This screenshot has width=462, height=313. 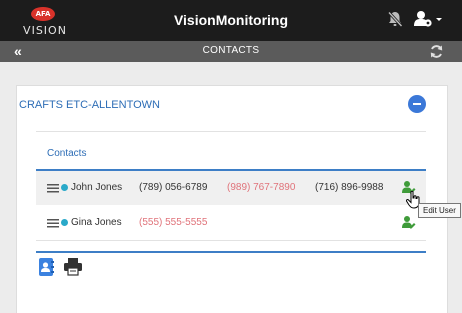 What do you see at coordinates (439, 210) in the screenshot?
I see `edit-user-tooltip: Edit User` at bounding box center [439, 210].